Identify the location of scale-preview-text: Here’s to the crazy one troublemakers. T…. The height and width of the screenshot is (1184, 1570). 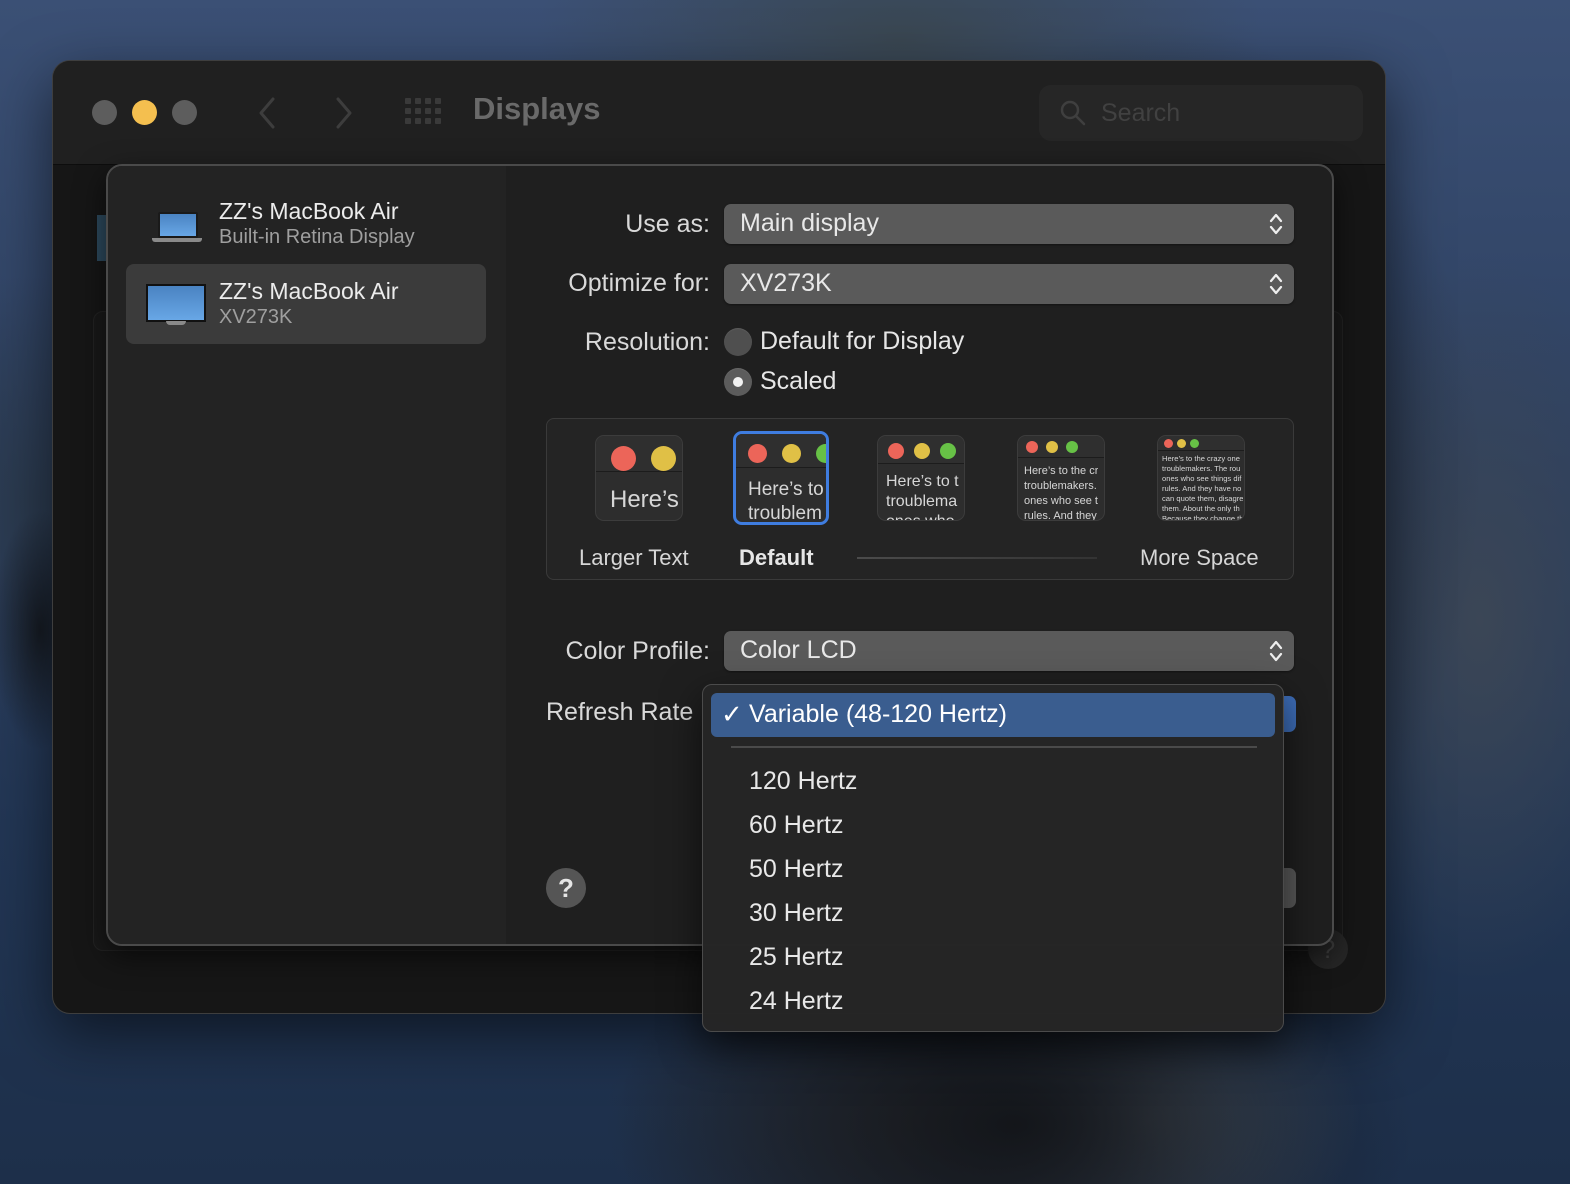
(1203, 487).